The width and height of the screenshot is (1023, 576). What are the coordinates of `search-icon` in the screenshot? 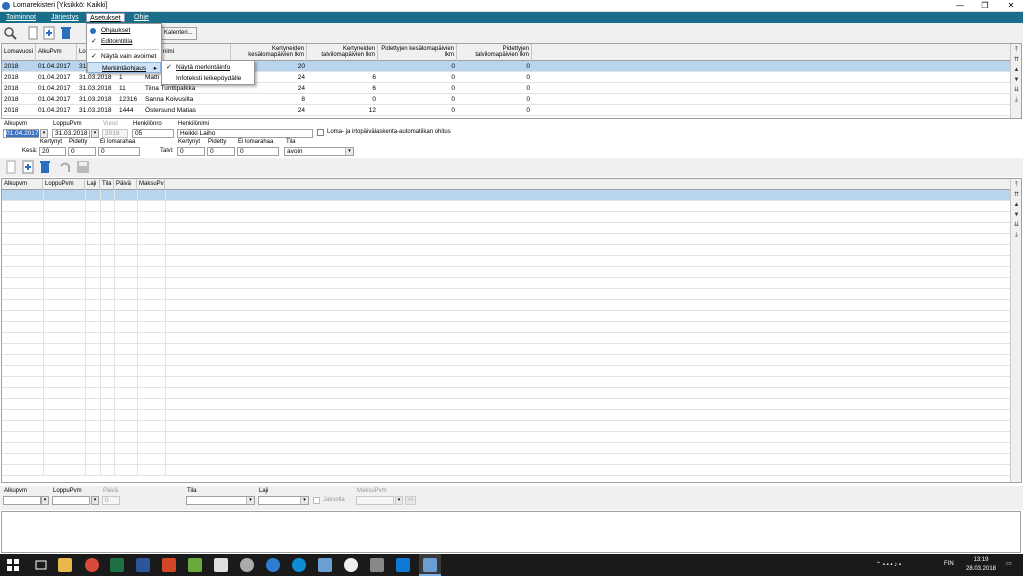 It's located at (10, 33).